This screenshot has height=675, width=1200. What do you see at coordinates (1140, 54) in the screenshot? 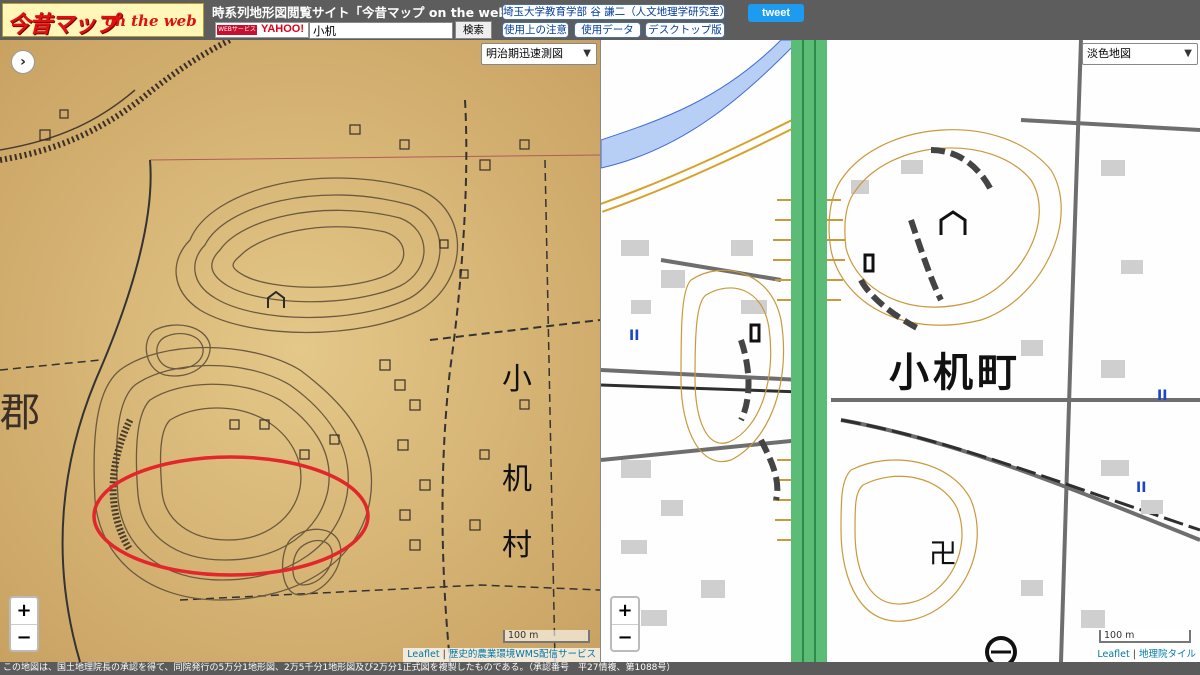
I see `modern-map-layer-select: 淡色地図 ▼` at bounding box center [1140, 54].